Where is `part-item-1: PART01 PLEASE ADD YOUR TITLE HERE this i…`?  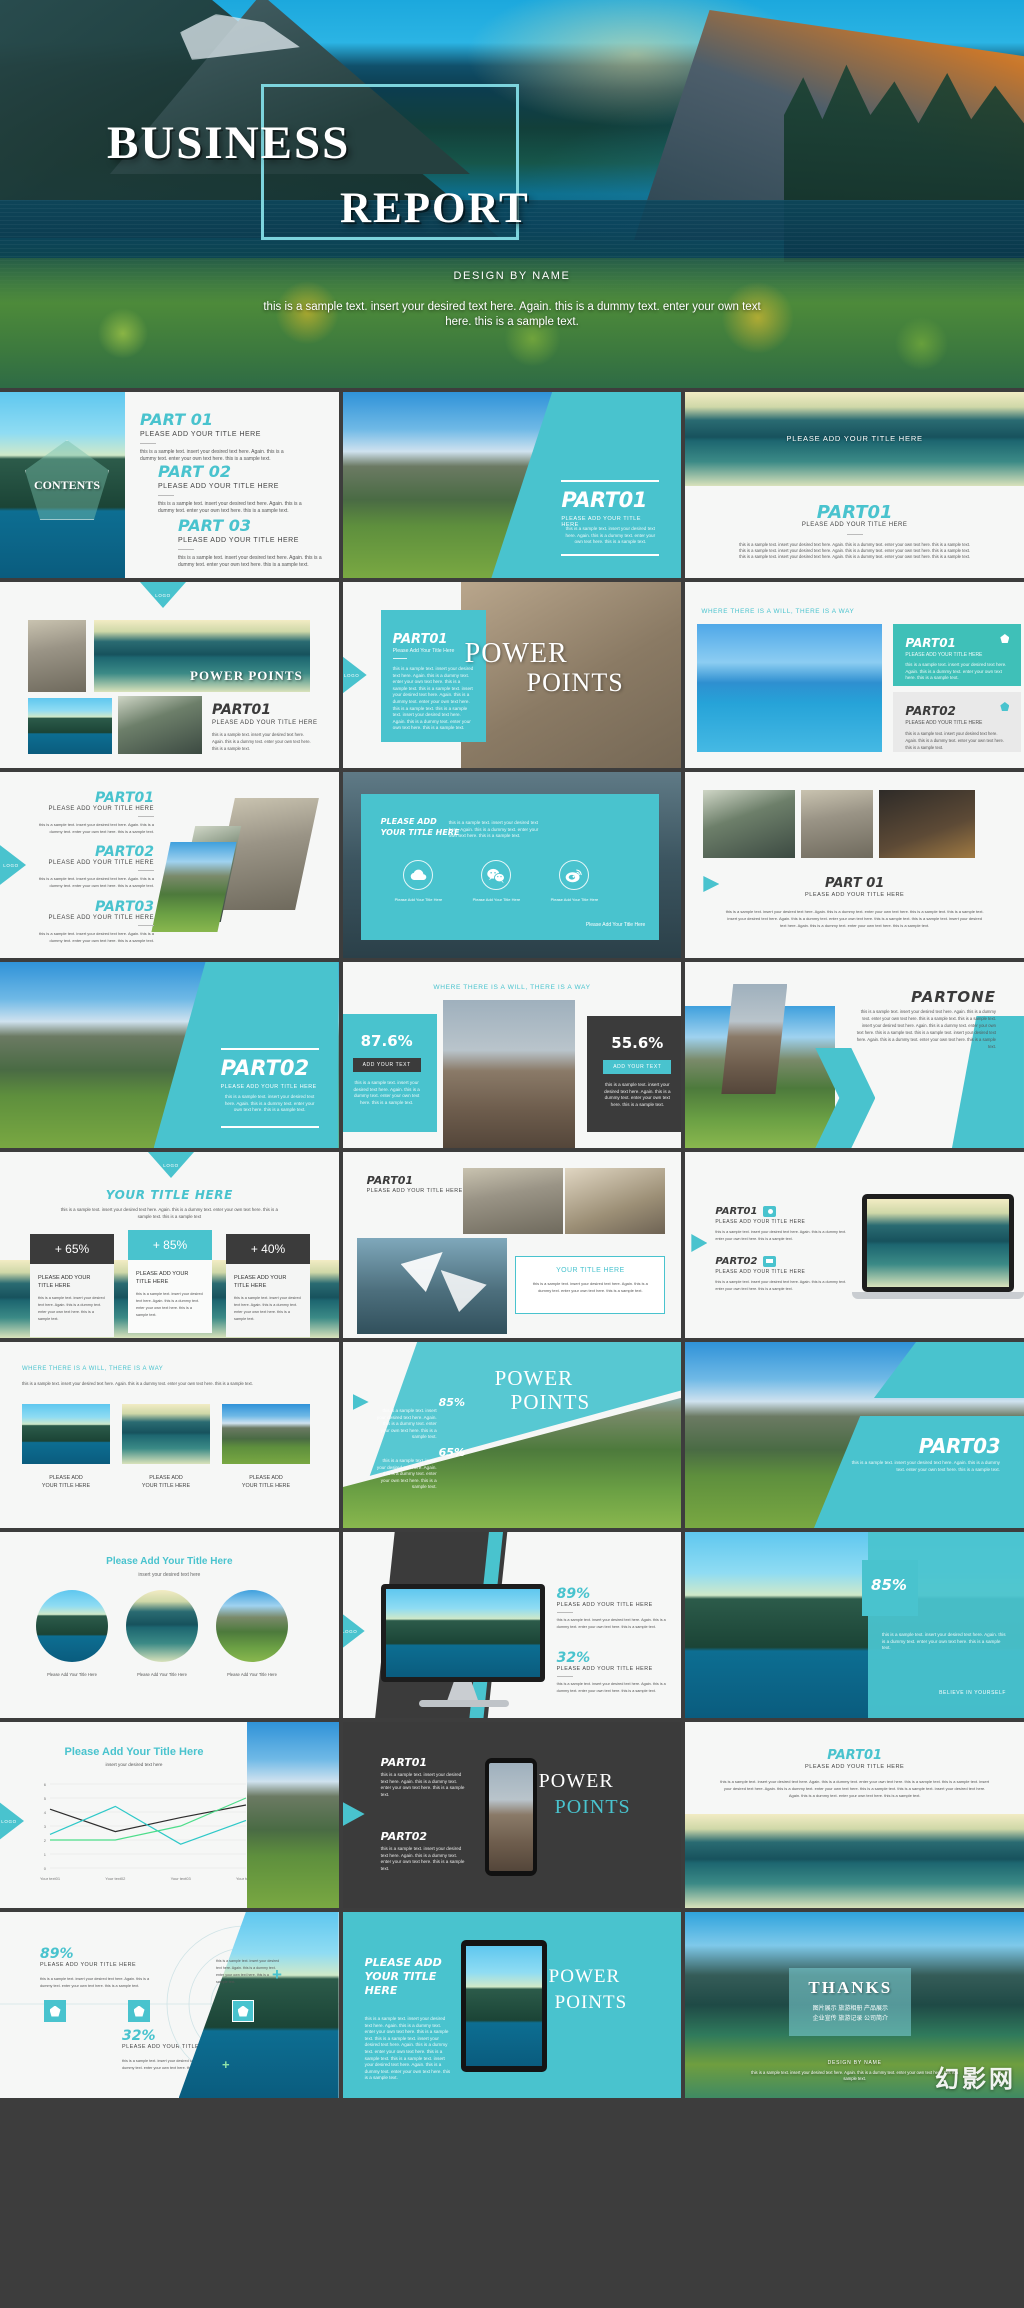
part-item-1: PART01 PLEASE ADD YOUR TITLE HERE this i… is located at coordinates (95, 812).